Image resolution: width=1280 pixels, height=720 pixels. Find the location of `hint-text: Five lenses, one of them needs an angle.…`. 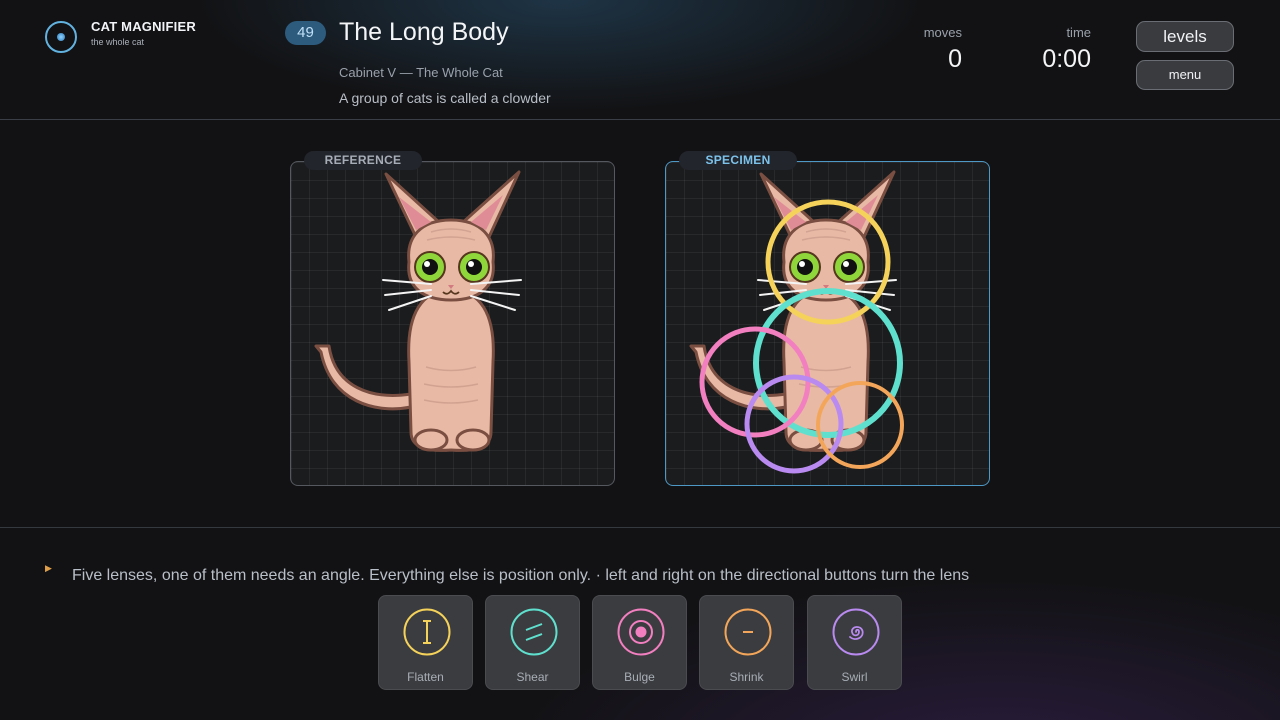

hint-text: Five lenses, one of them needs an angle.… is located at coordinates (521, 575).